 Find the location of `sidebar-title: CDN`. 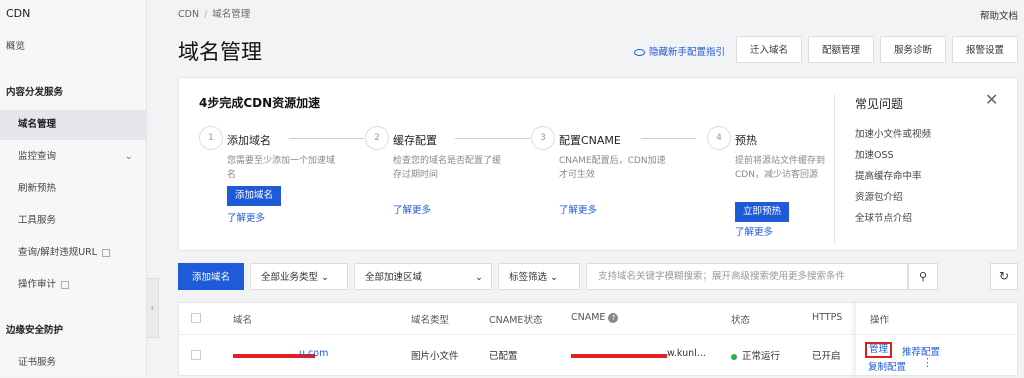

sidebar-title: CDN is located at coordinates (18, 13).